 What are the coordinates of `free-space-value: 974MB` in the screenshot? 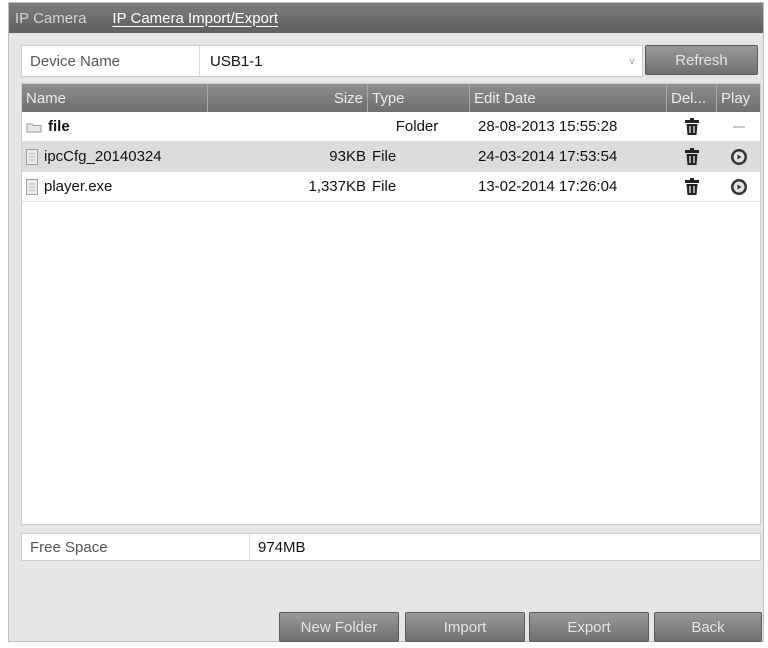 It's located at (282, 547).